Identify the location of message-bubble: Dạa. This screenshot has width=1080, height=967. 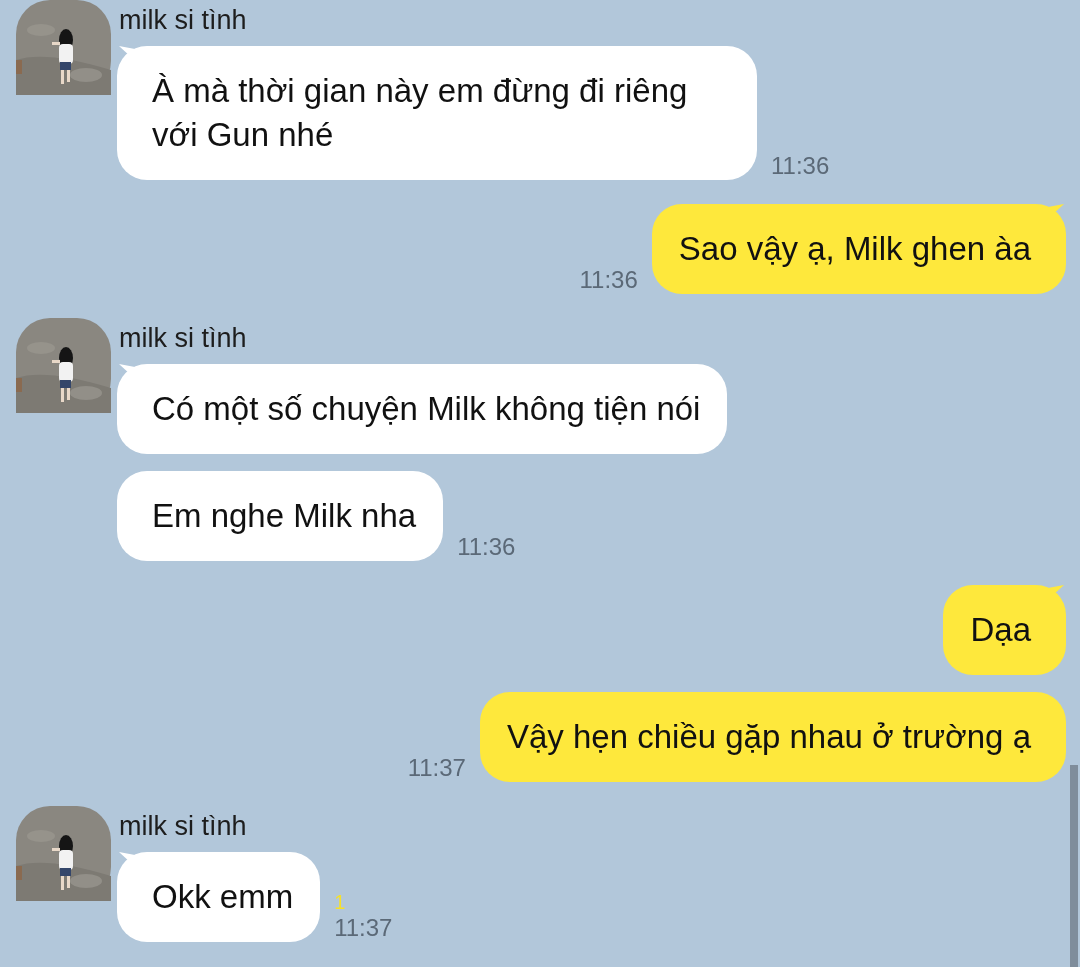
(1004, 630).